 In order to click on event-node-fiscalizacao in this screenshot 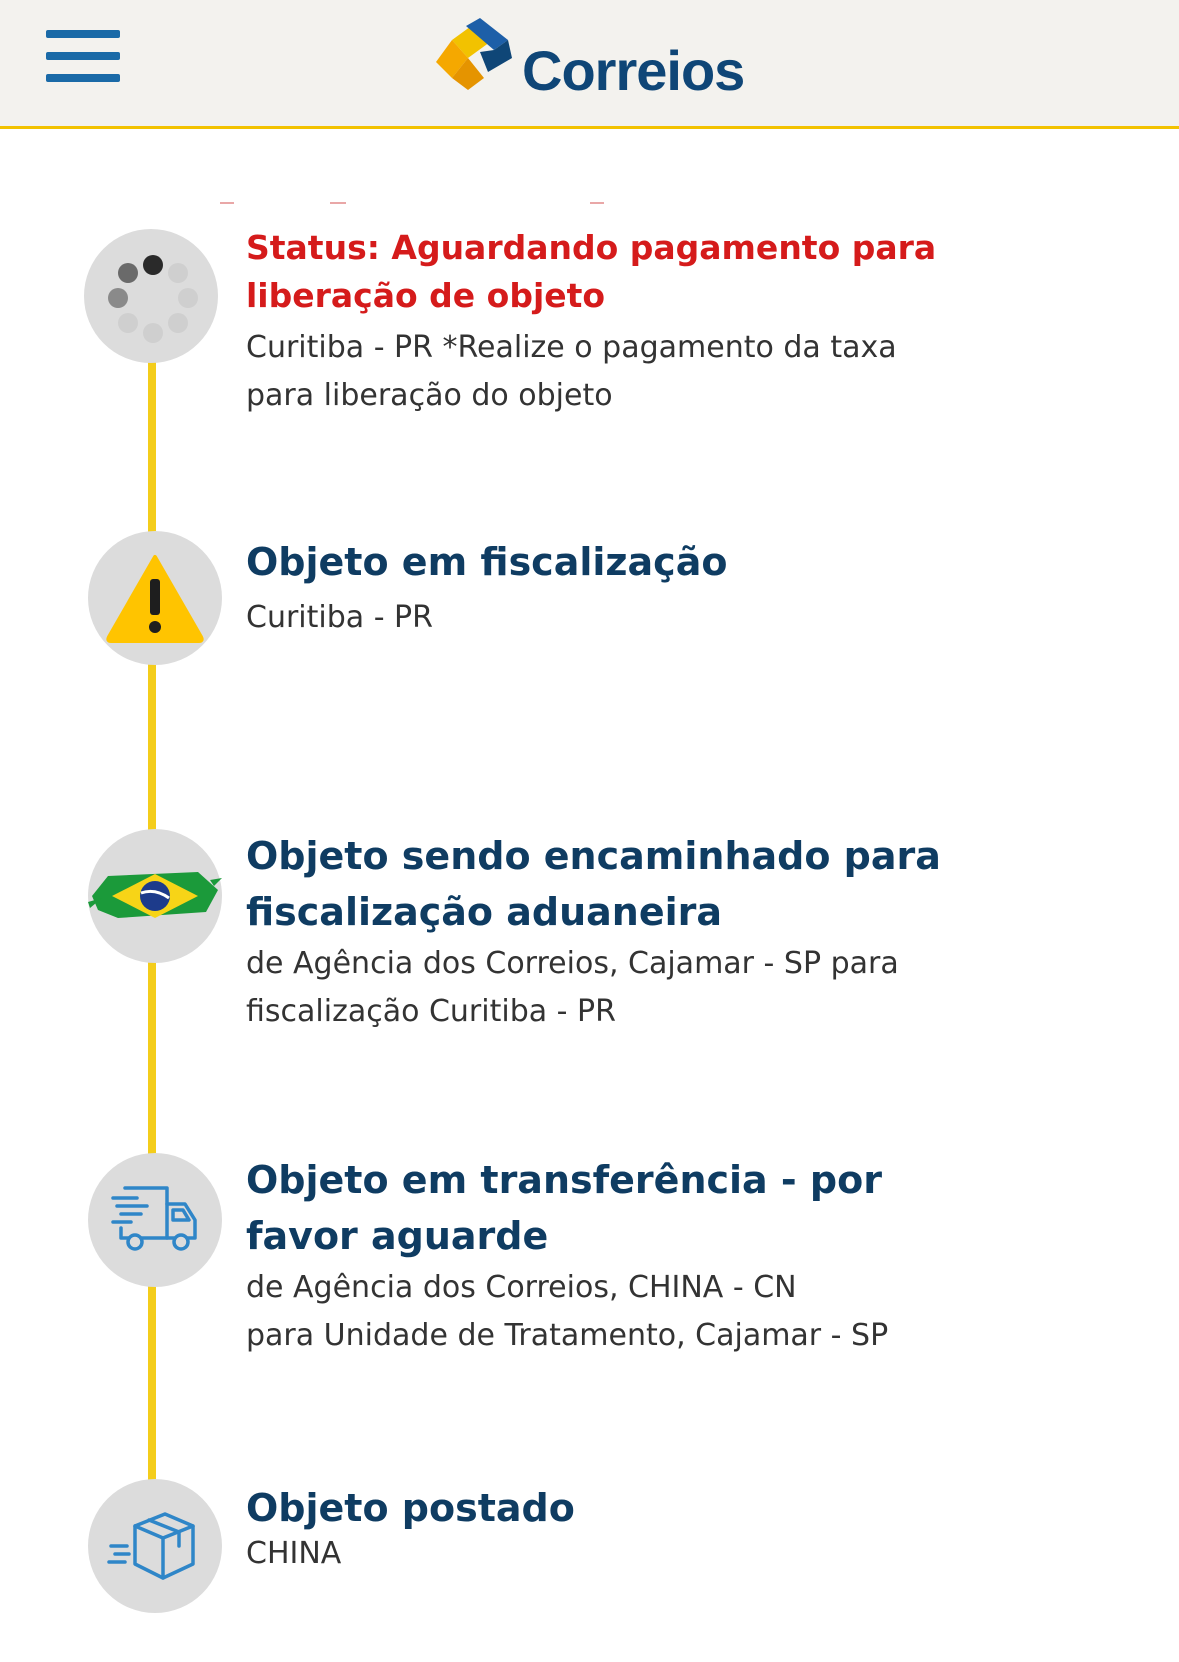, I will do `click(155, 598)`.